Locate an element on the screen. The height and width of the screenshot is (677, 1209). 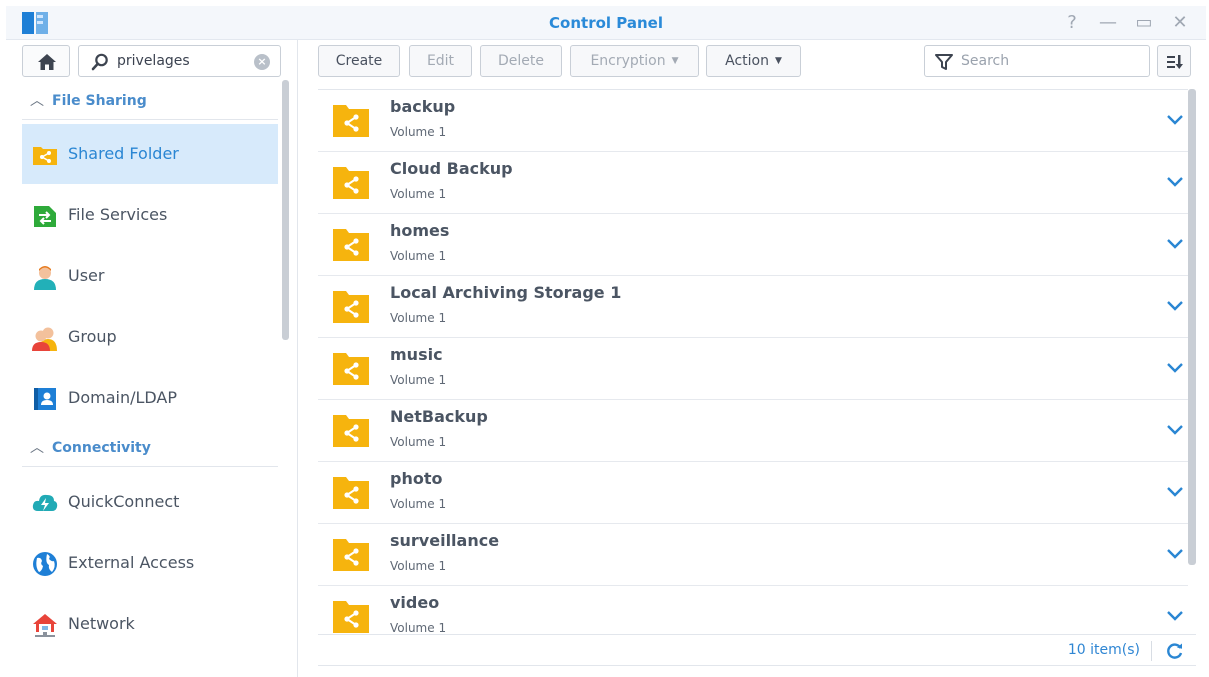
create-button: Create is located at coordinates (359, 61).